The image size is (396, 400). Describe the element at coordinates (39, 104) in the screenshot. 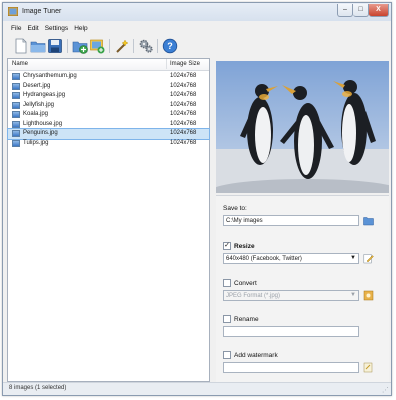

I see `file-name: Jellyfish.jpg` at that location.